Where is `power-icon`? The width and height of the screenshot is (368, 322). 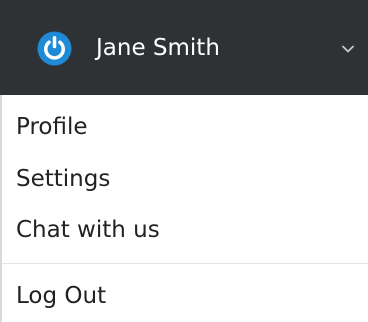 power-icon is located at coordinates (54, 48).